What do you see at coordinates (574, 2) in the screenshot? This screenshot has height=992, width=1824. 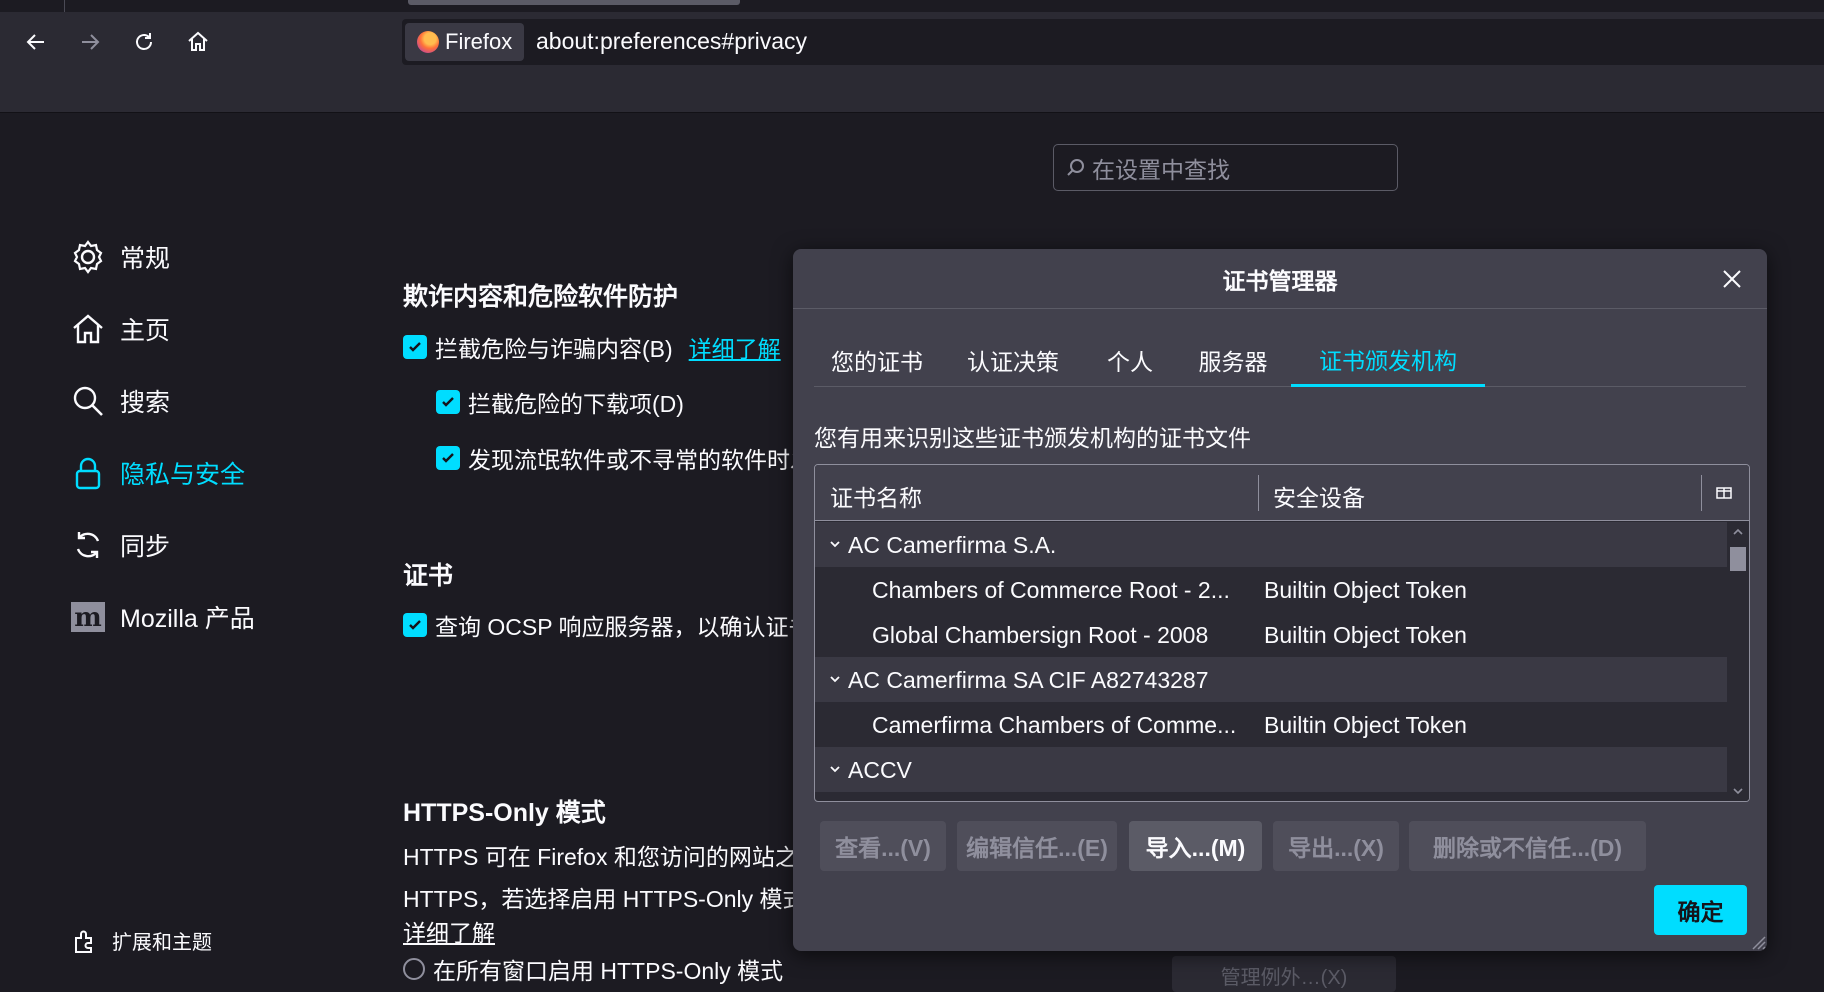 I see `active-tab-indicator` at bounding box center [574, 2].